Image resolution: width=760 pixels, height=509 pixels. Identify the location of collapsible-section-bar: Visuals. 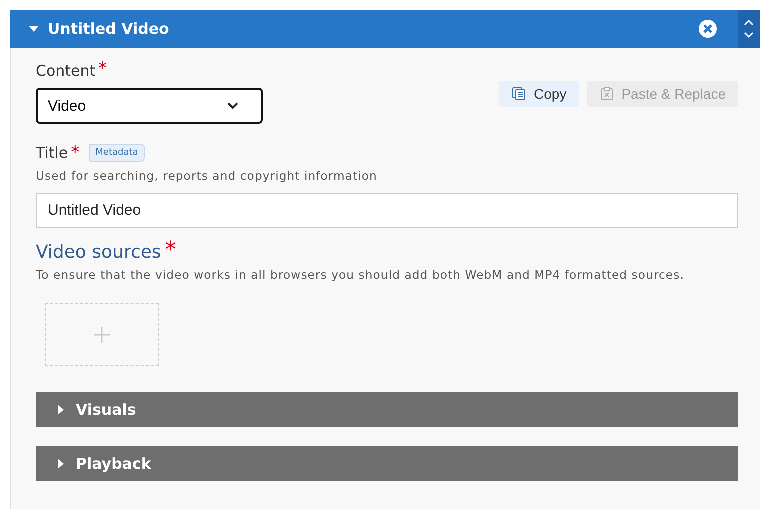
(387, 409).